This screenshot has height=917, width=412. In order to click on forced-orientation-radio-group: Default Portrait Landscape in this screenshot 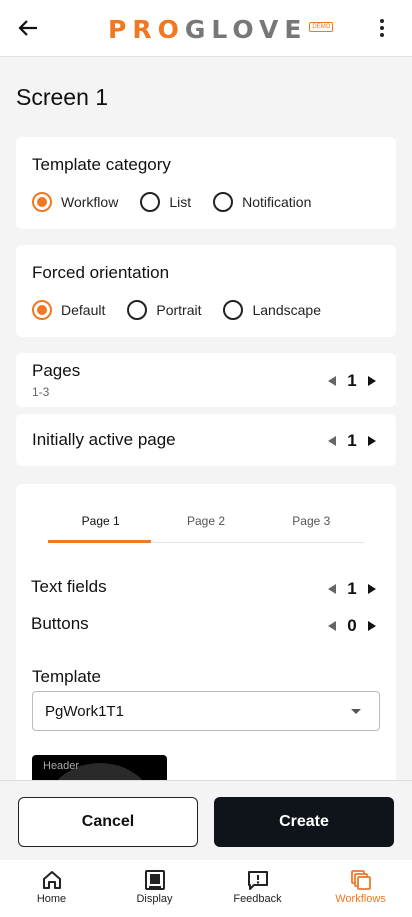, I will do `click(187, 310)`.